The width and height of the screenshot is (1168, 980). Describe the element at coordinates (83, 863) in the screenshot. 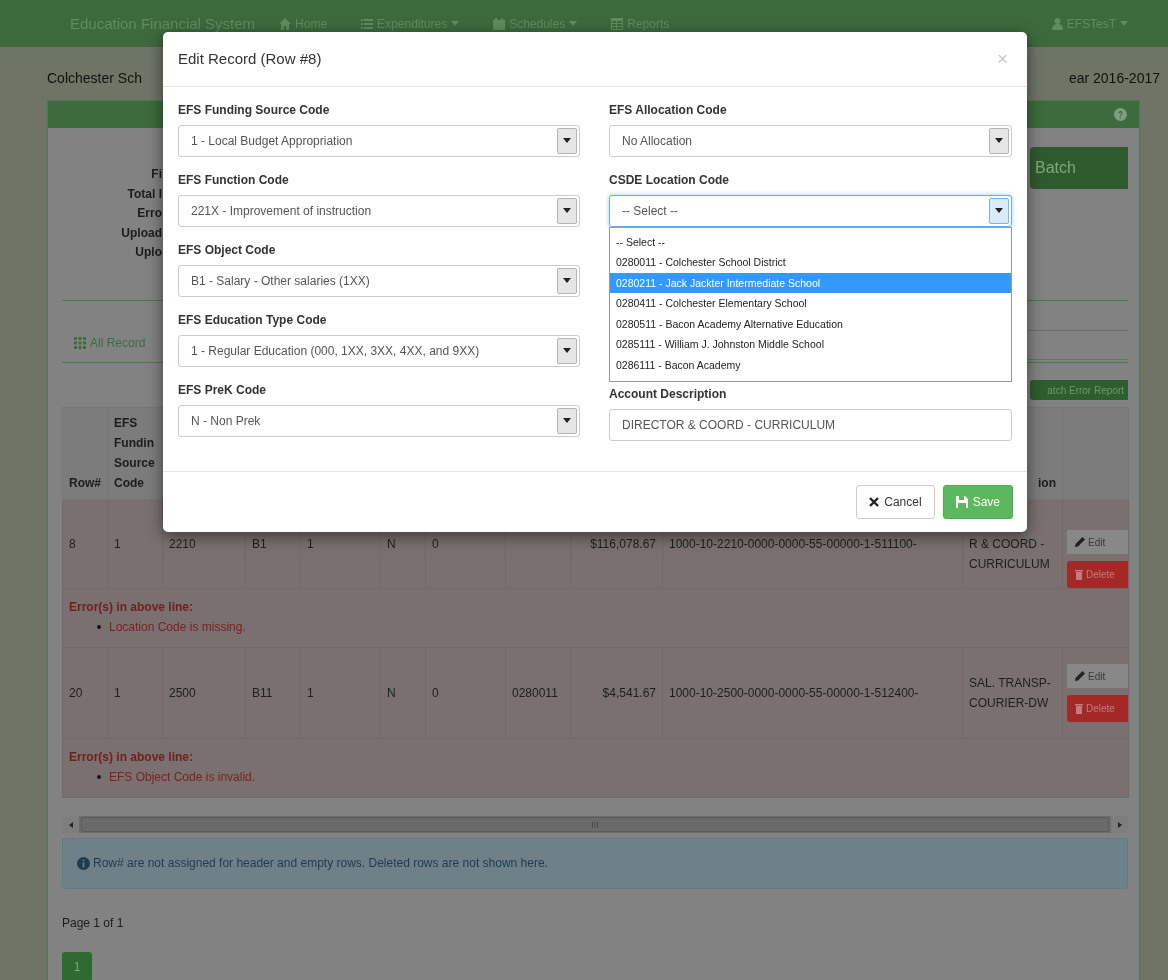

I see `info-icon` at that location.